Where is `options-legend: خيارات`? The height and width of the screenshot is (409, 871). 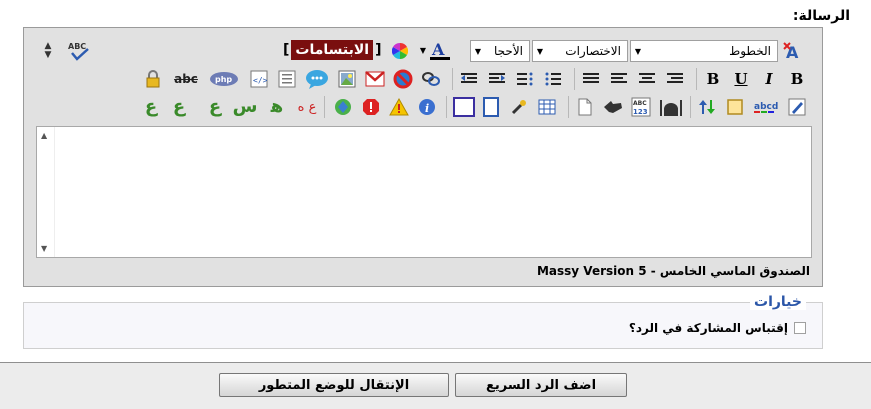 options-legend: خيارات is located at coordinates (778, 302).